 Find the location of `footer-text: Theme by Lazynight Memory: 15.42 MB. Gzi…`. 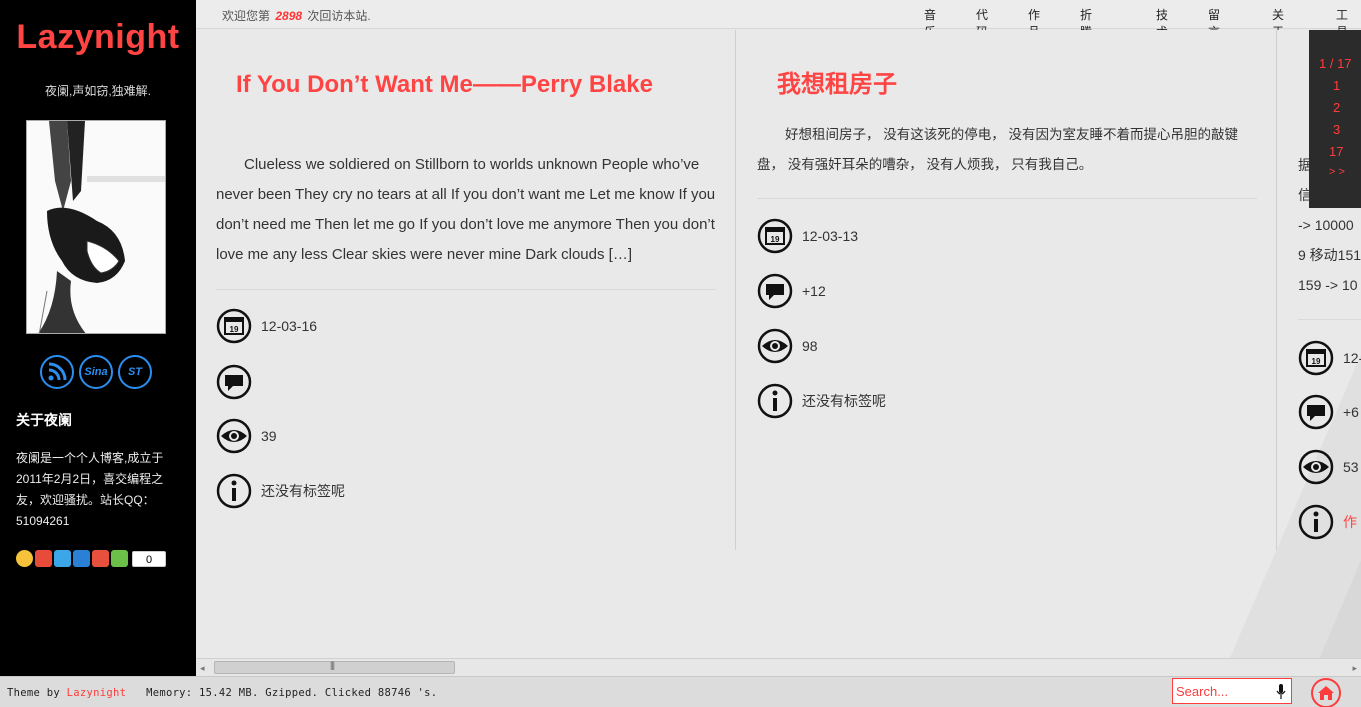

footer-text: Theme by Lazynight Memory: 15.42 MB. Gzi… is located at coordinates (222, 693).